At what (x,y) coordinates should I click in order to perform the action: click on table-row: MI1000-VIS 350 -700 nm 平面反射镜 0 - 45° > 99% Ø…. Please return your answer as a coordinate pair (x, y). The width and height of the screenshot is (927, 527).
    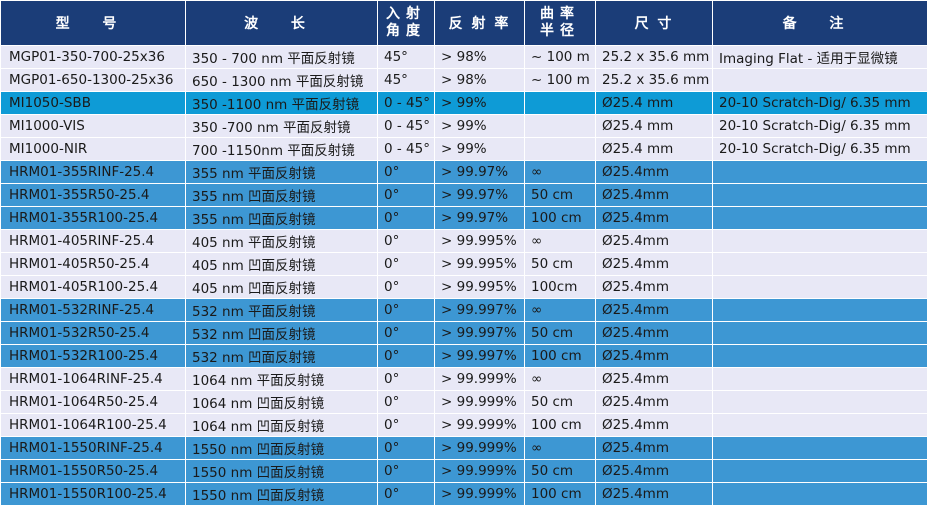
    Looking at the image, I should click on (463, 126).